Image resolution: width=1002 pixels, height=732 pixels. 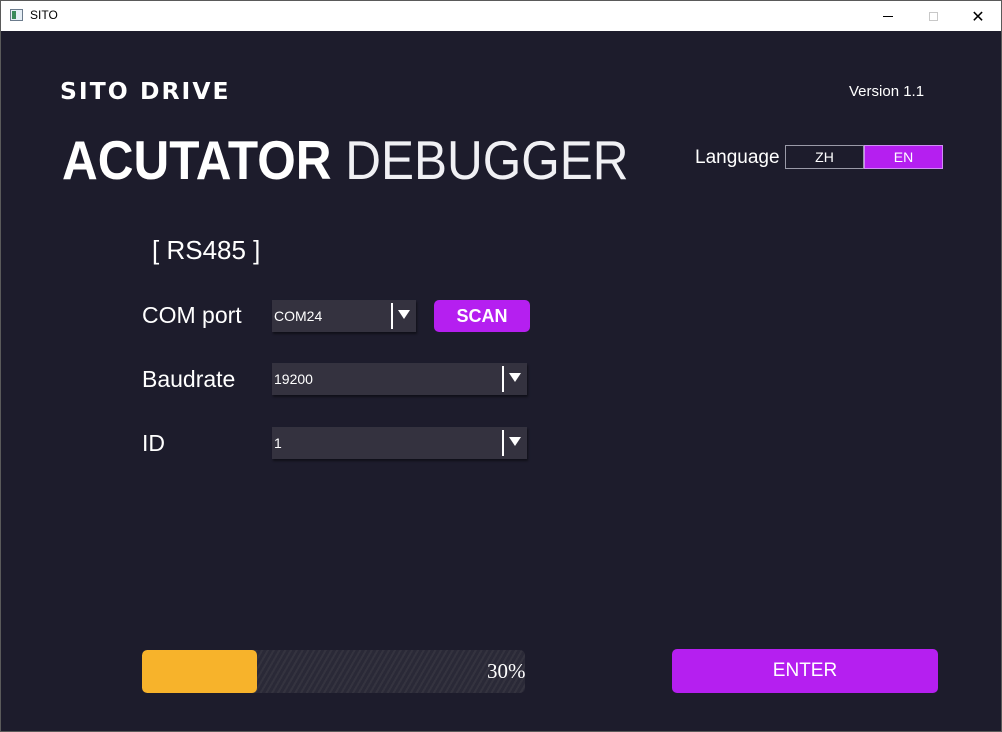 What do you see at coordinates (503, 443) in the screenshot?
I see `id-divider` at bounding box center [503, 443].